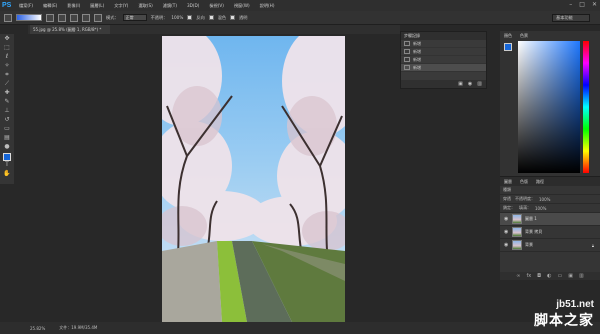 Image resolution: width=600 pixels, height=334 pixels. What do you see at coordinates (7, 5) in the screenshot?
I see `photoshop-logo: PS` at bounding box center [7, 5].